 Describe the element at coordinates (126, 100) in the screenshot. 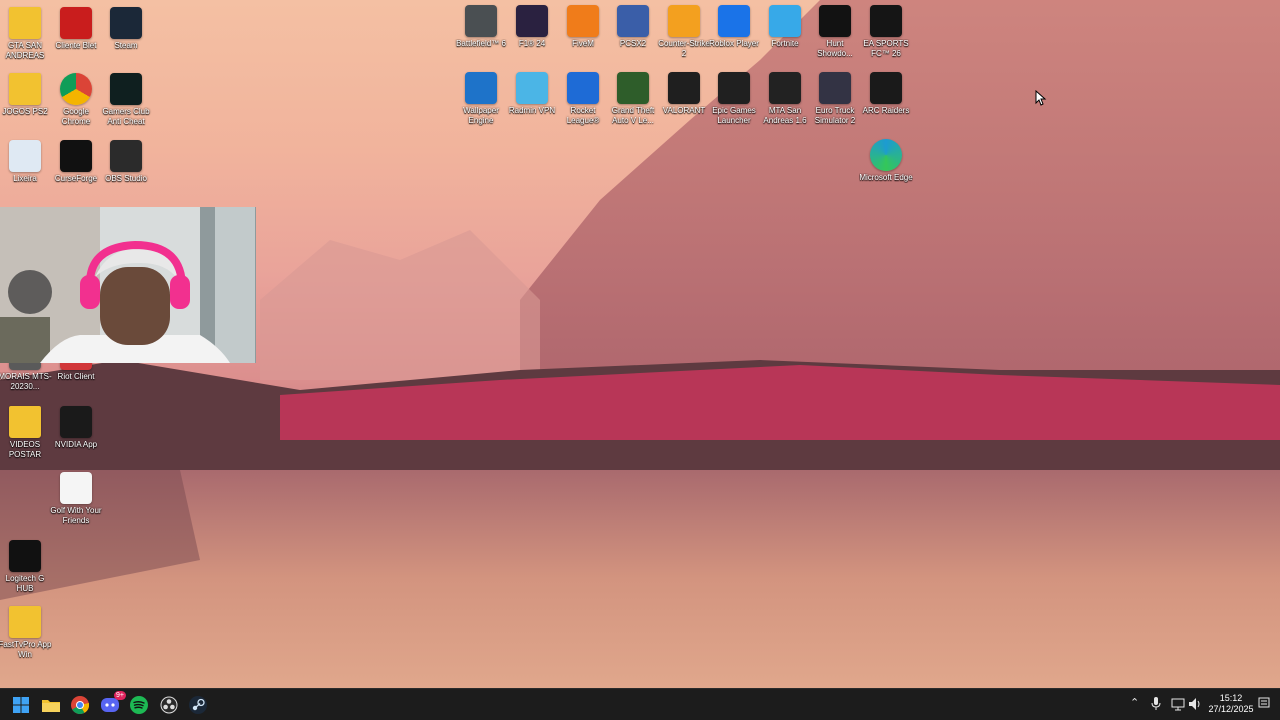

I see `desktop-icon: Gamers Club Anti Cheat` at that location.